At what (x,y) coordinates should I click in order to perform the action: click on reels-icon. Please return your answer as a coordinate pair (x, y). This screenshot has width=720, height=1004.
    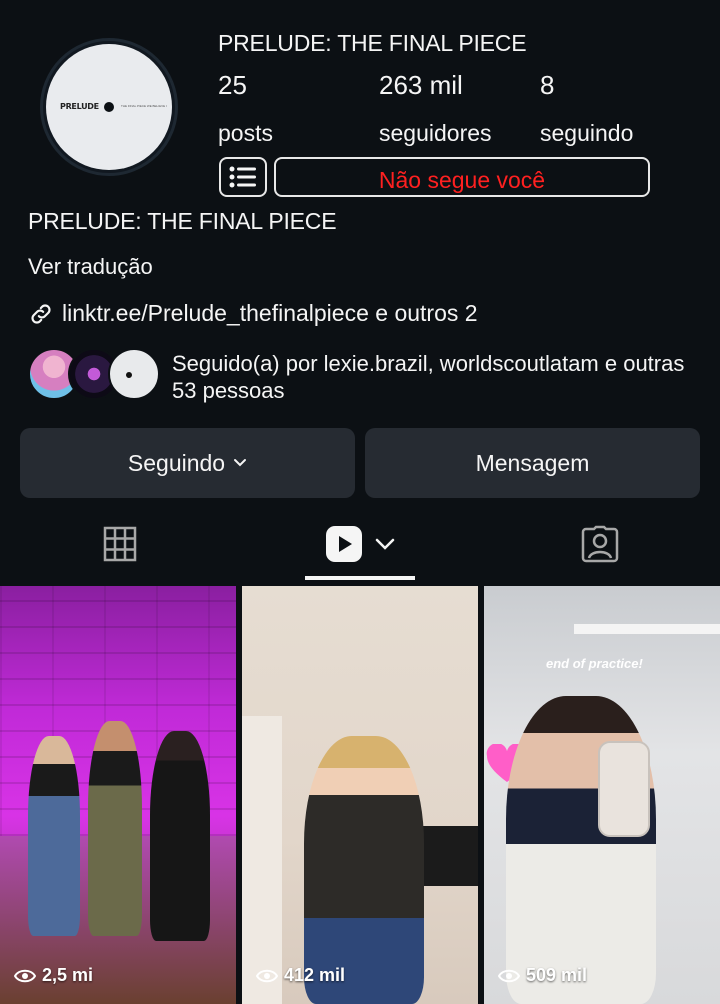
    Looking at the image, I should click on (344, 544).